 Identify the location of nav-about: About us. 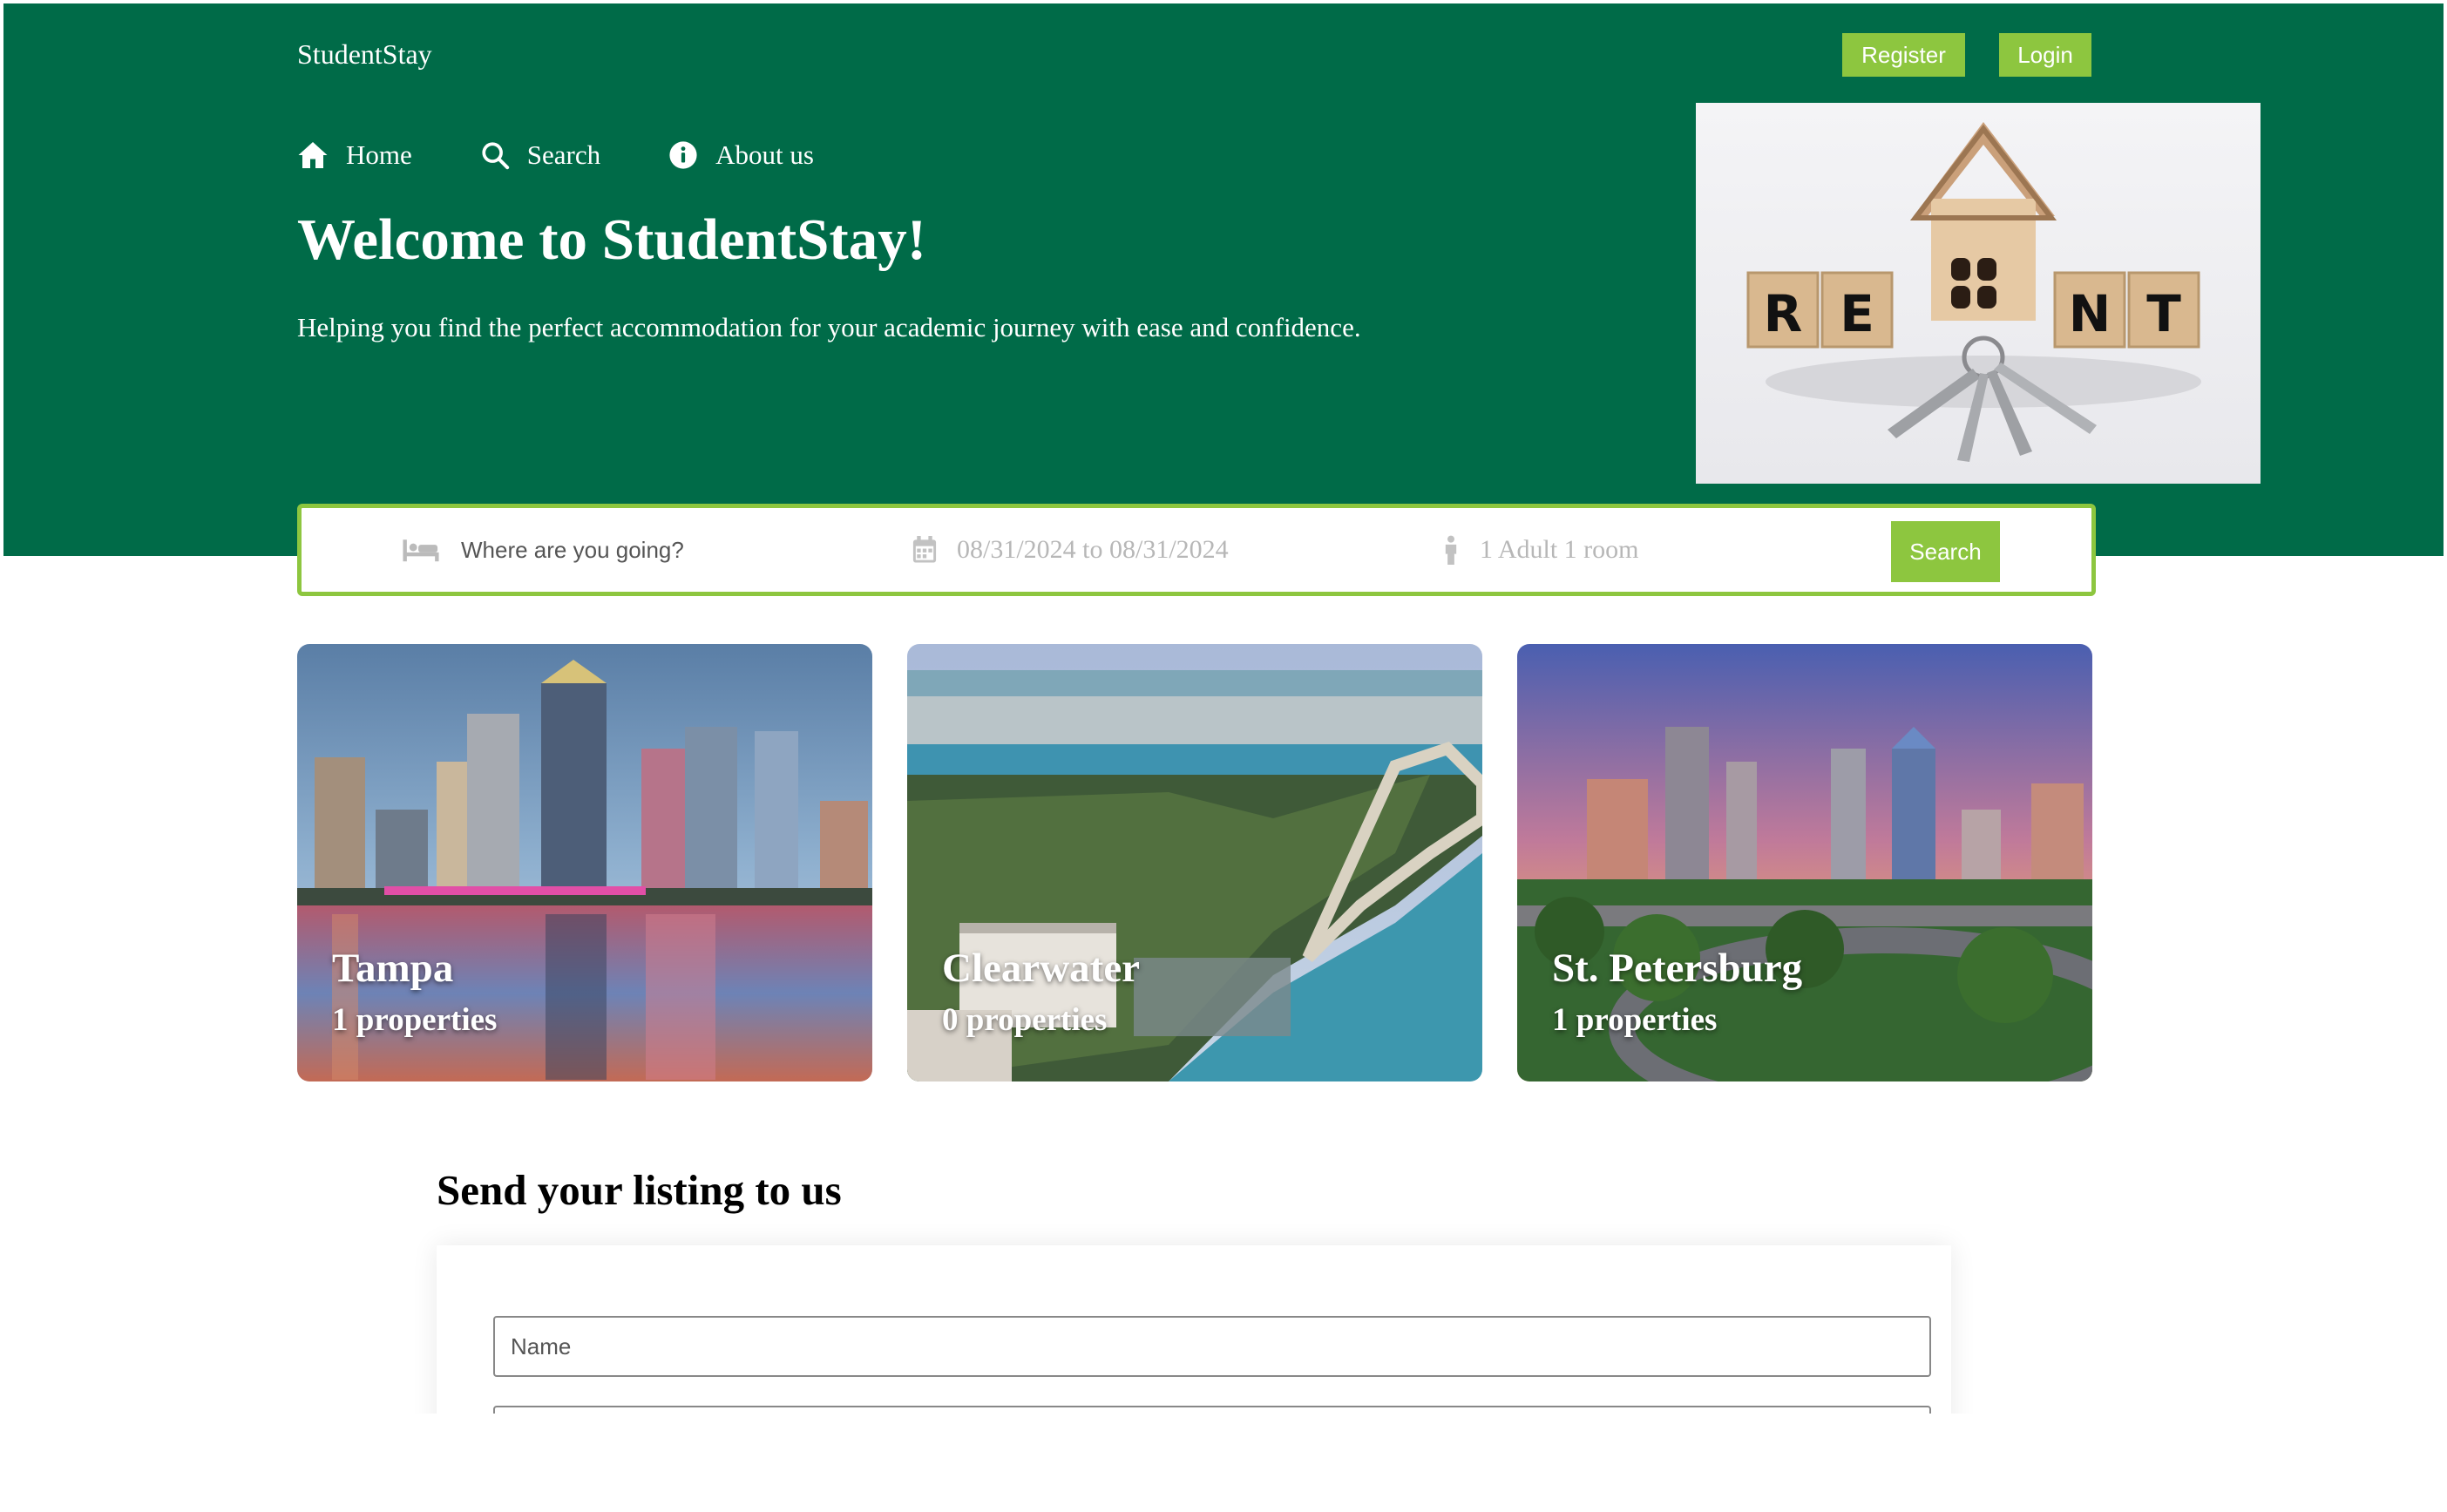
(741, 155).